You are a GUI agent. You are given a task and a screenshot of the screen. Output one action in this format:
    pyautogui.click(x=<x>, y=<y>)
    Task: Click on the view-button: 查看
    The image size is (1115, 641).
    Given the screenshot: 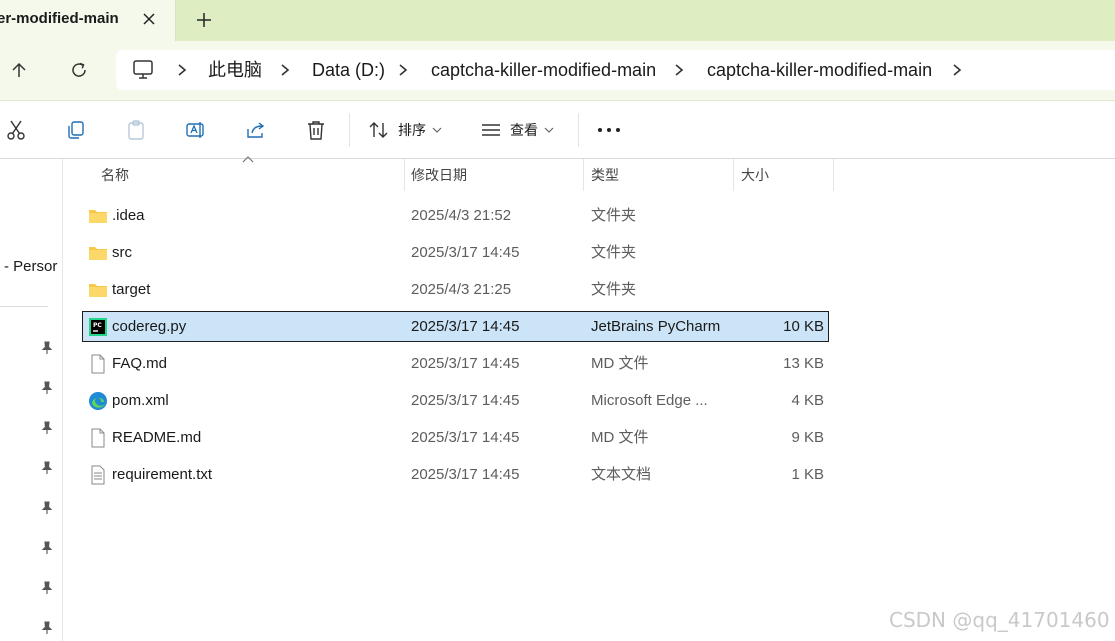 What is the action you would take?
    pyautogui.click(x=517, y=130)
    